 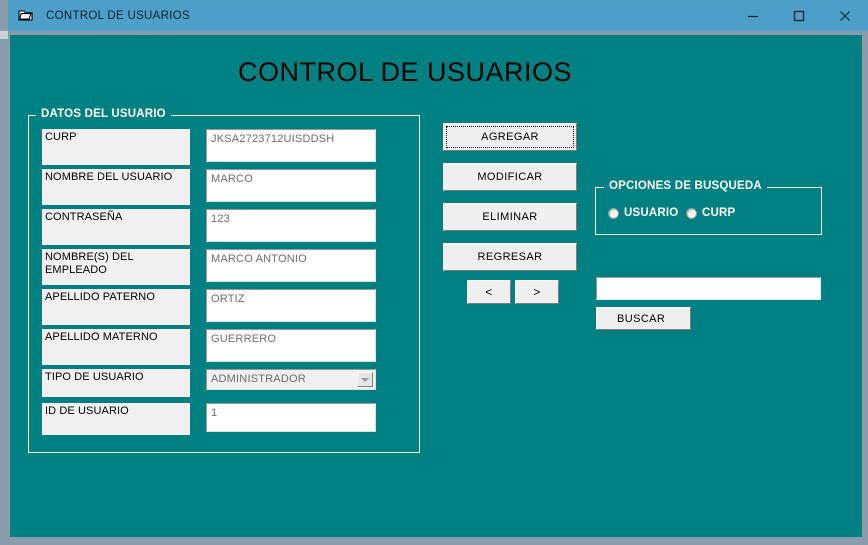 What do you see at coordinates (291, 345) in the screenshot?
I see `field-input-apellido-materno: GUERRERO` at bounding box center [291, 345].